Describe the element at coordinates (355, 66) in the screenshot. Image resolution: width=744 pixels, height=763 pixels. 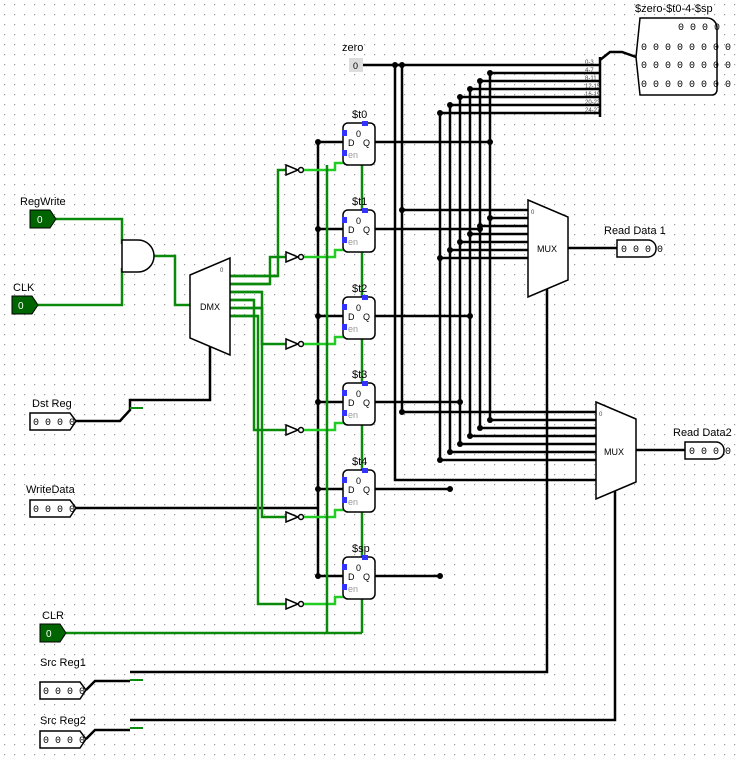
I see `zero-value: 0` at that location.